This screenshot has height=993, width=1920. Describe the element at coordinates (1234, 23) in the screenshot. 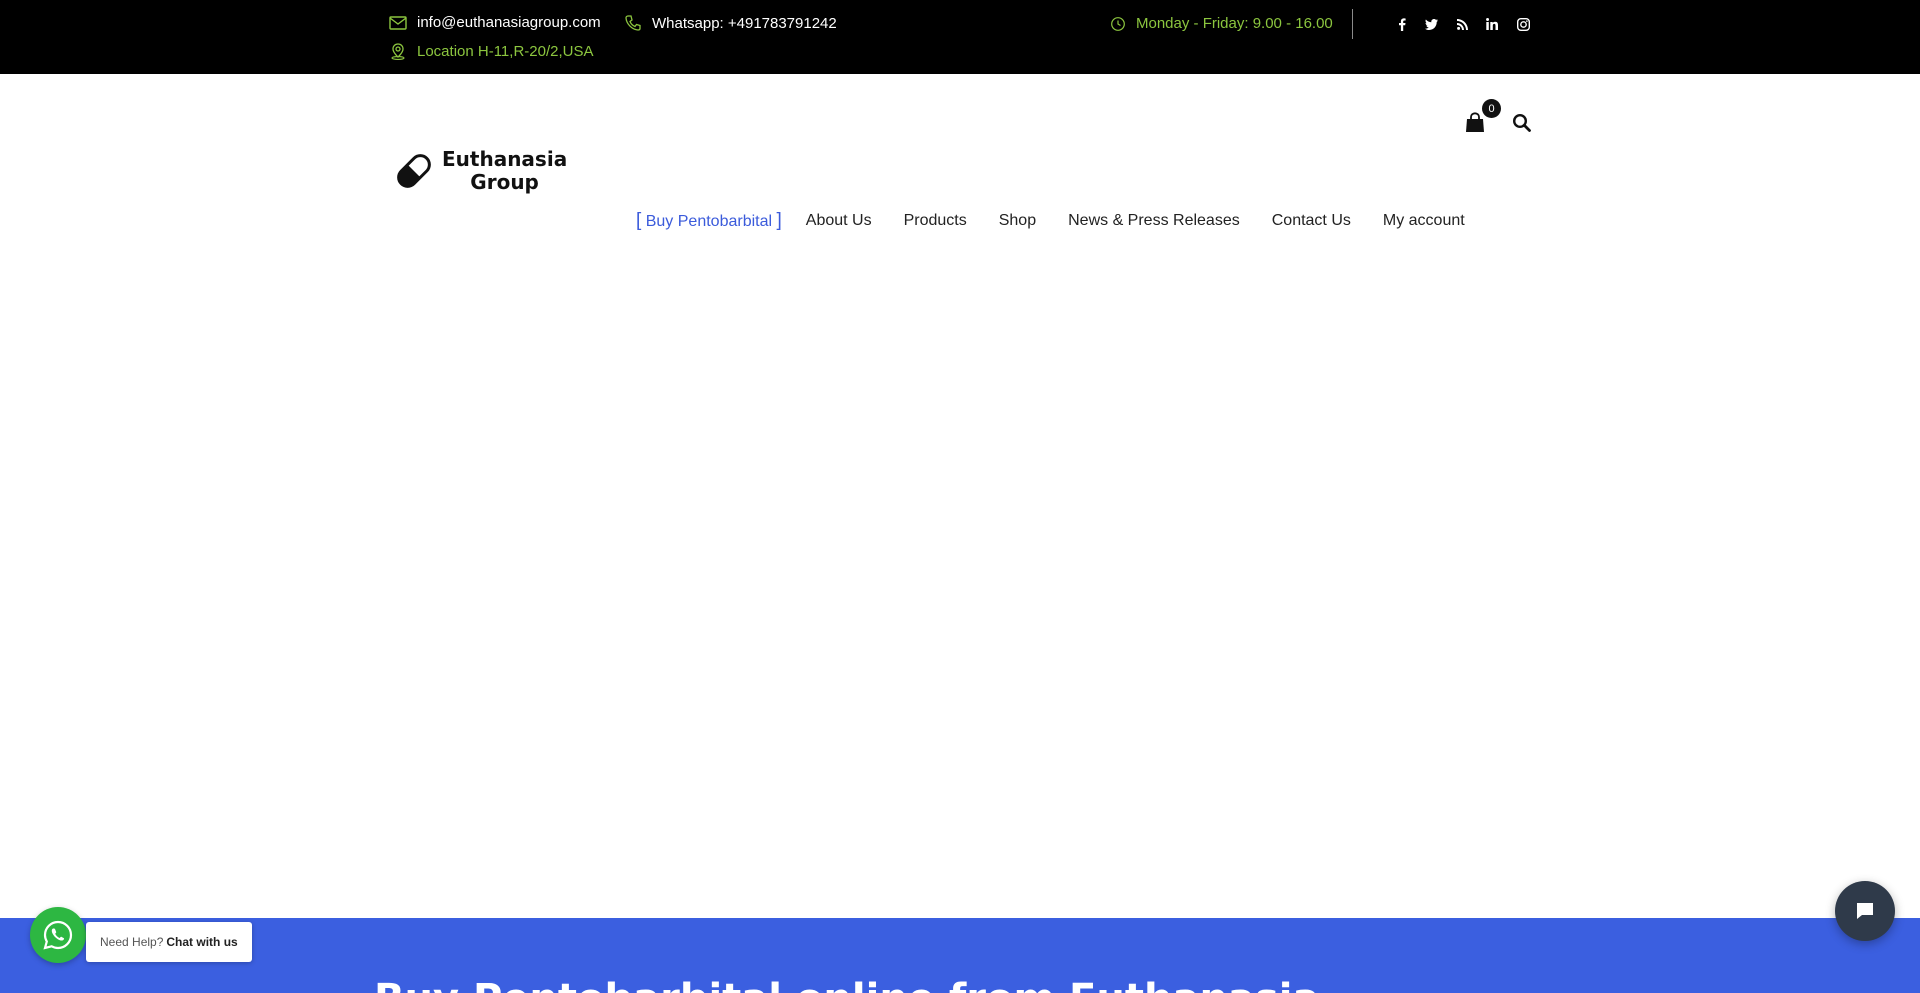

I see `hours-text: Monday - Friday: 9.00 - 16.00` at that location.